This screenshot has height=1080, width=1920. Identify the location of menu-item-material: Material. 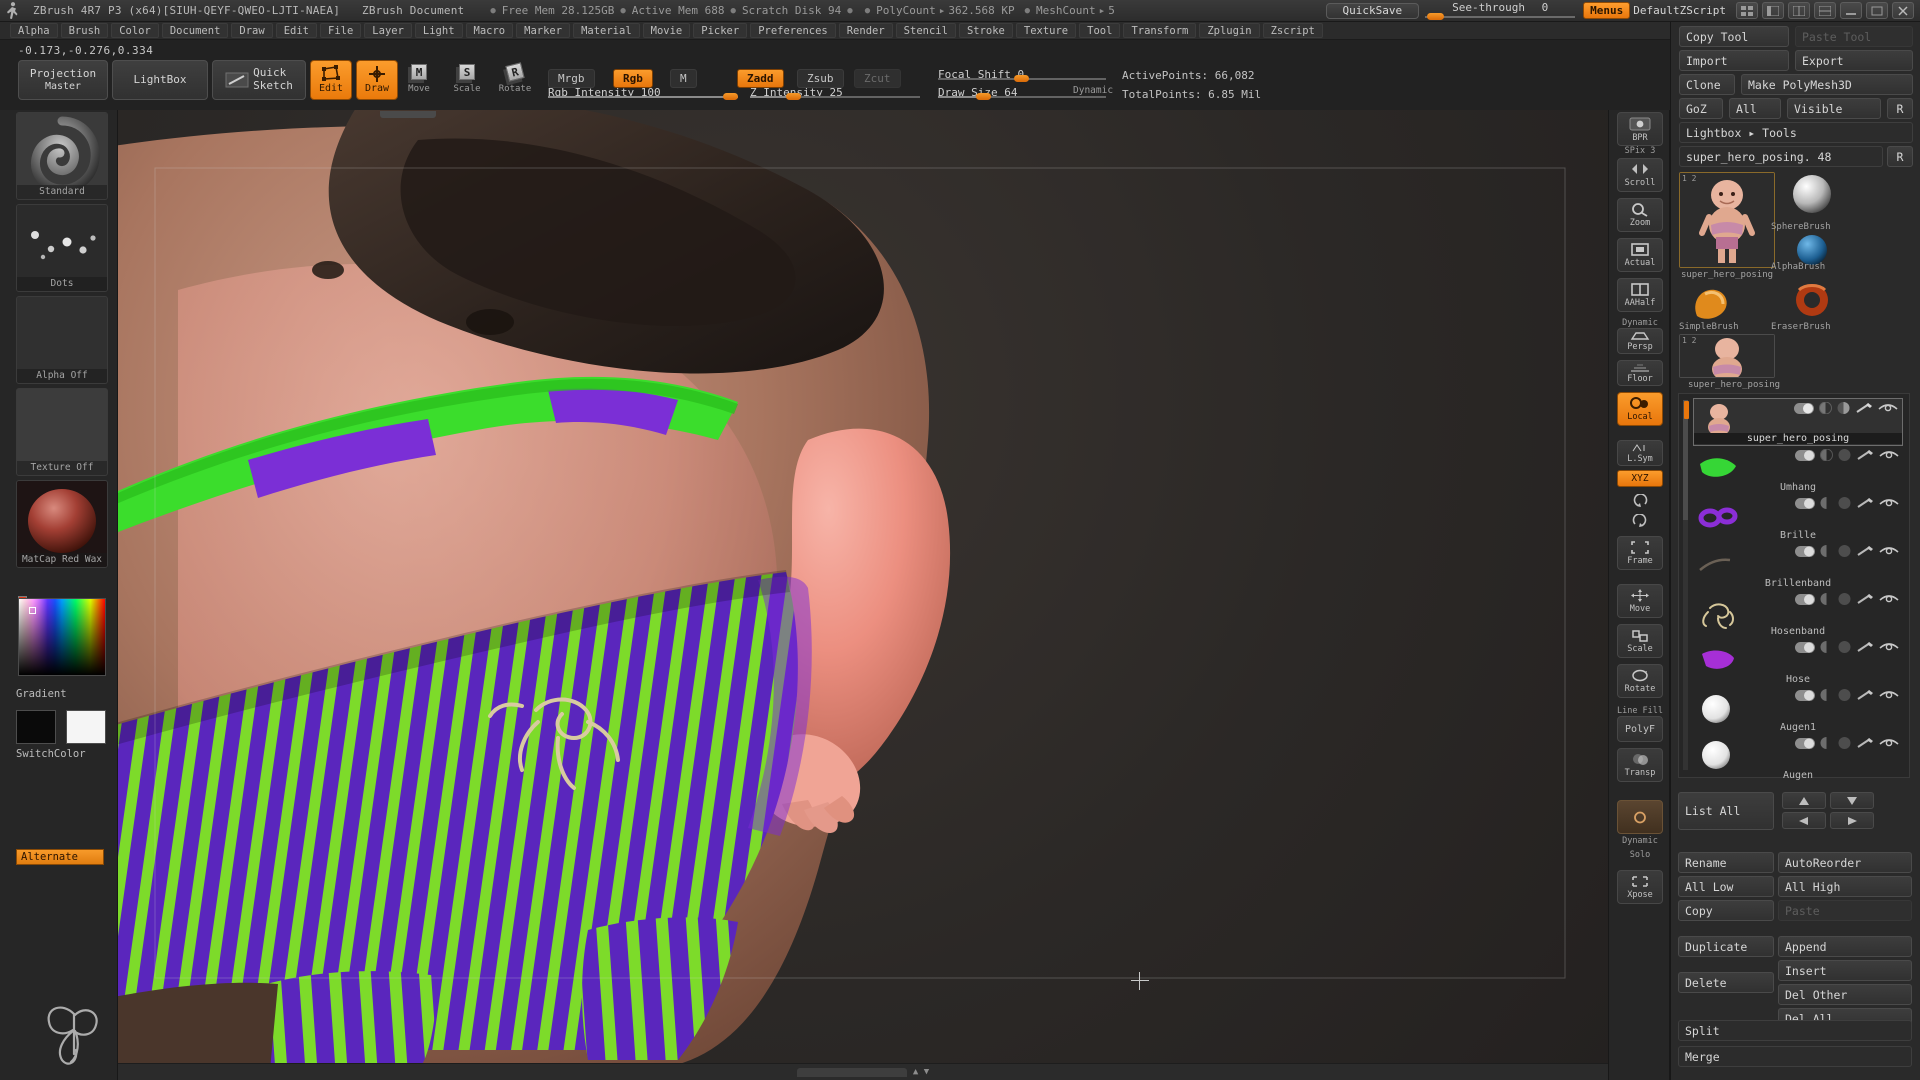
(606, 30).